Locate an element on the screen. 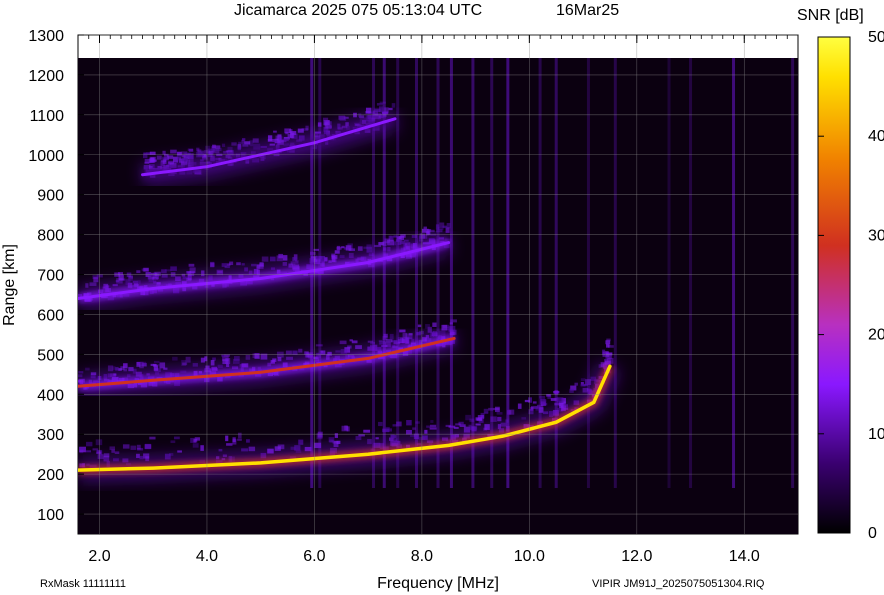  y-tick-label: 200 is located at coordinates (50, 475).